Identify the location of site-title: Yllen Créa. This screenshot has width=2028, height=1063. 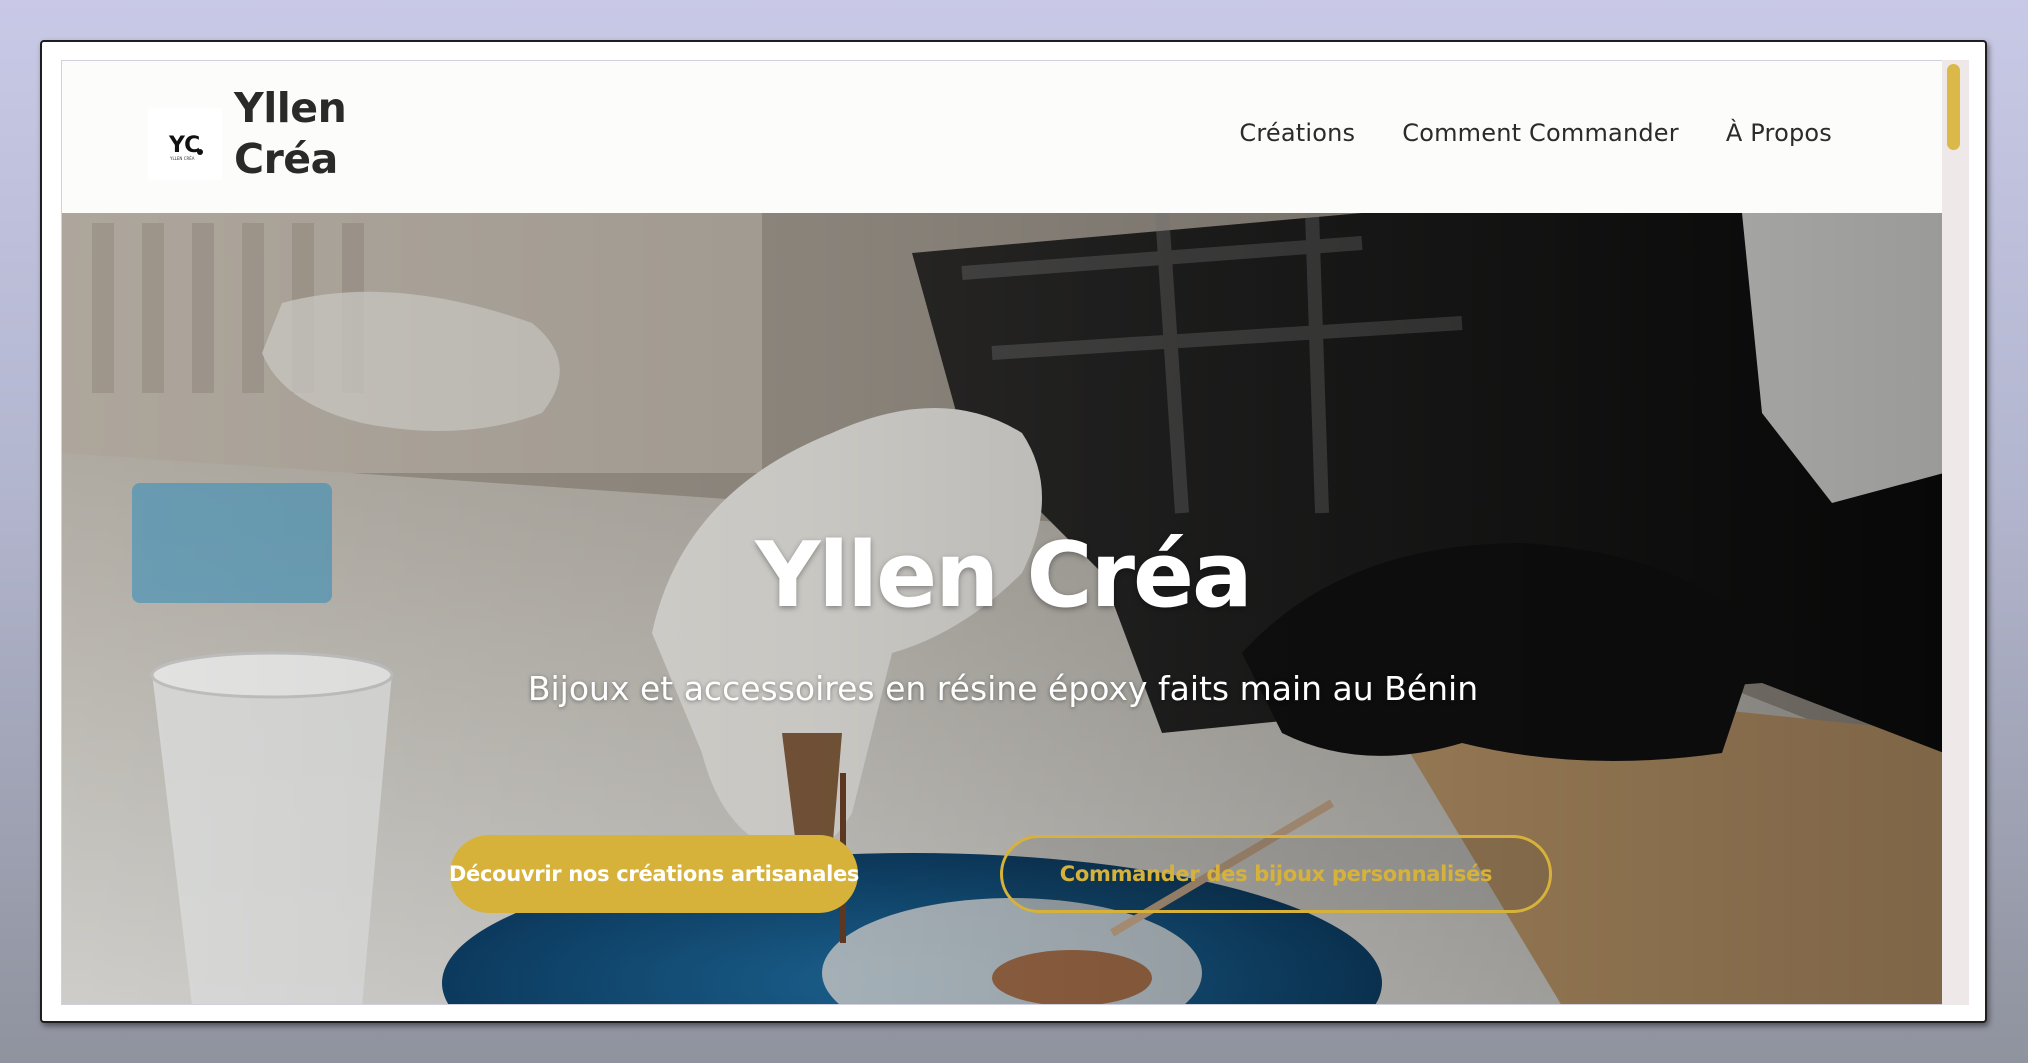
(314, 134).